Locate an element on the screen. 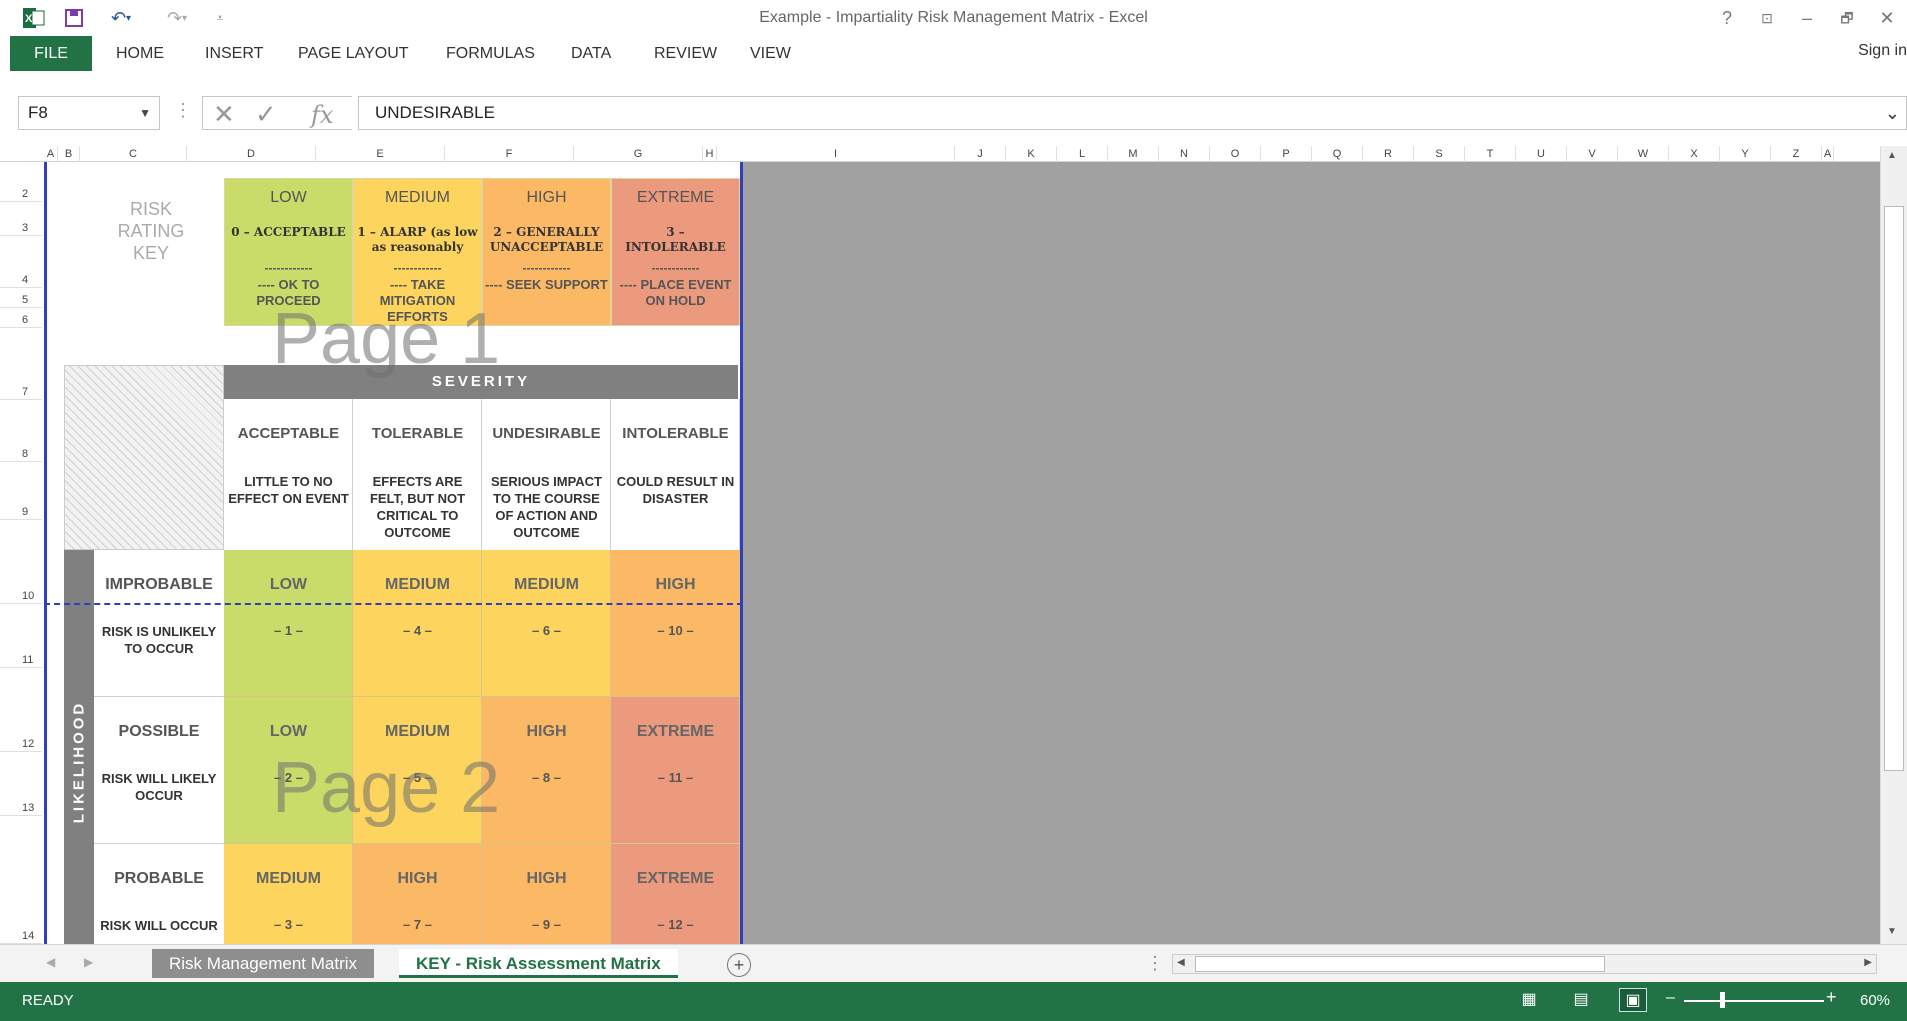  add-sheet-icon: + is located at coordinates (739, 965).